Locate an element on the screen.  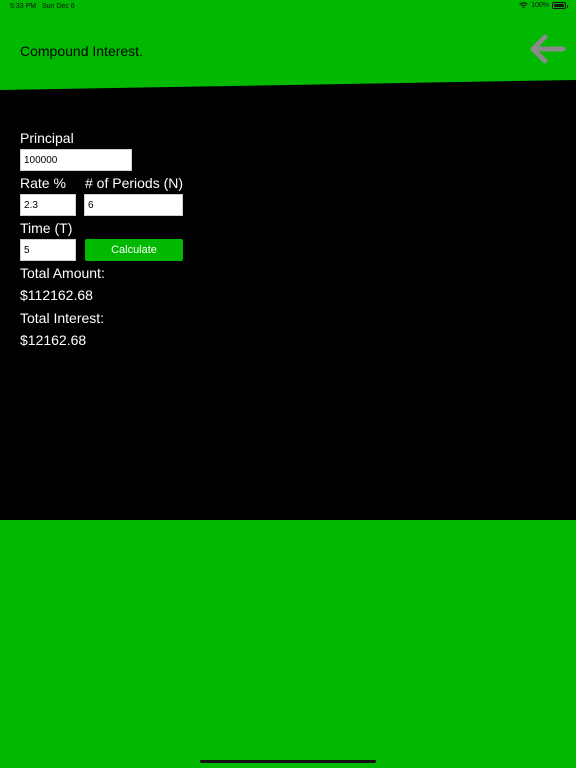
time-label: Time (T) is located at coordinates (46, 228).